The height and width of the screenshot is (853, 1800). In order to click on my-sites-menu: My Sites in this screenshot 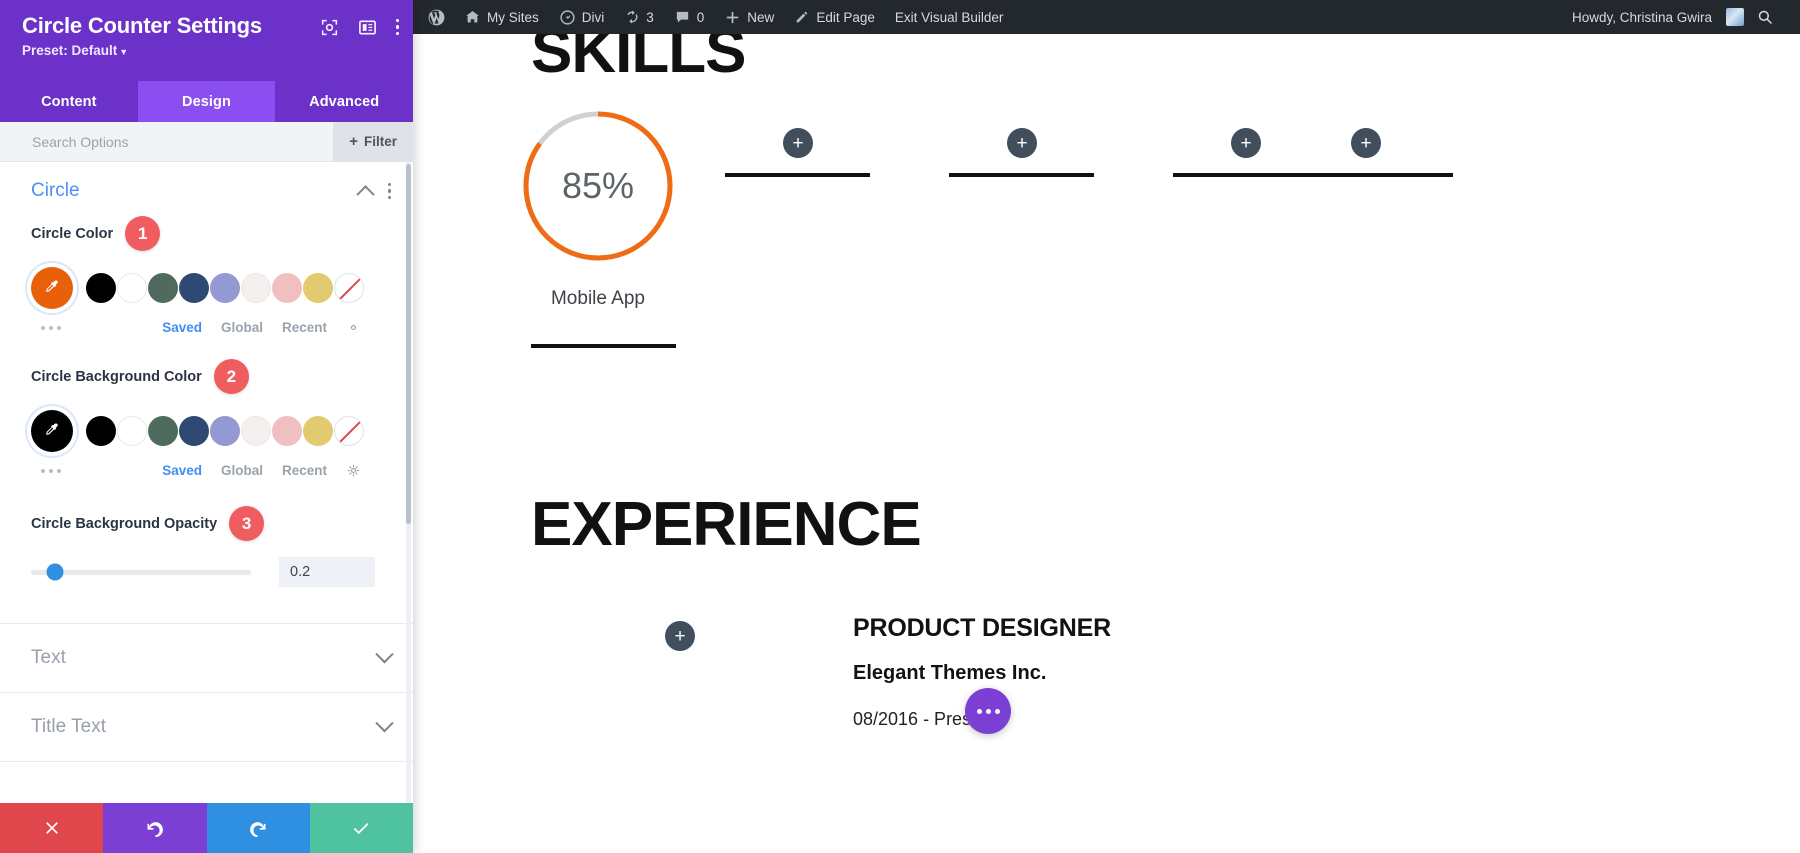, I will do `click(501, 17)`.